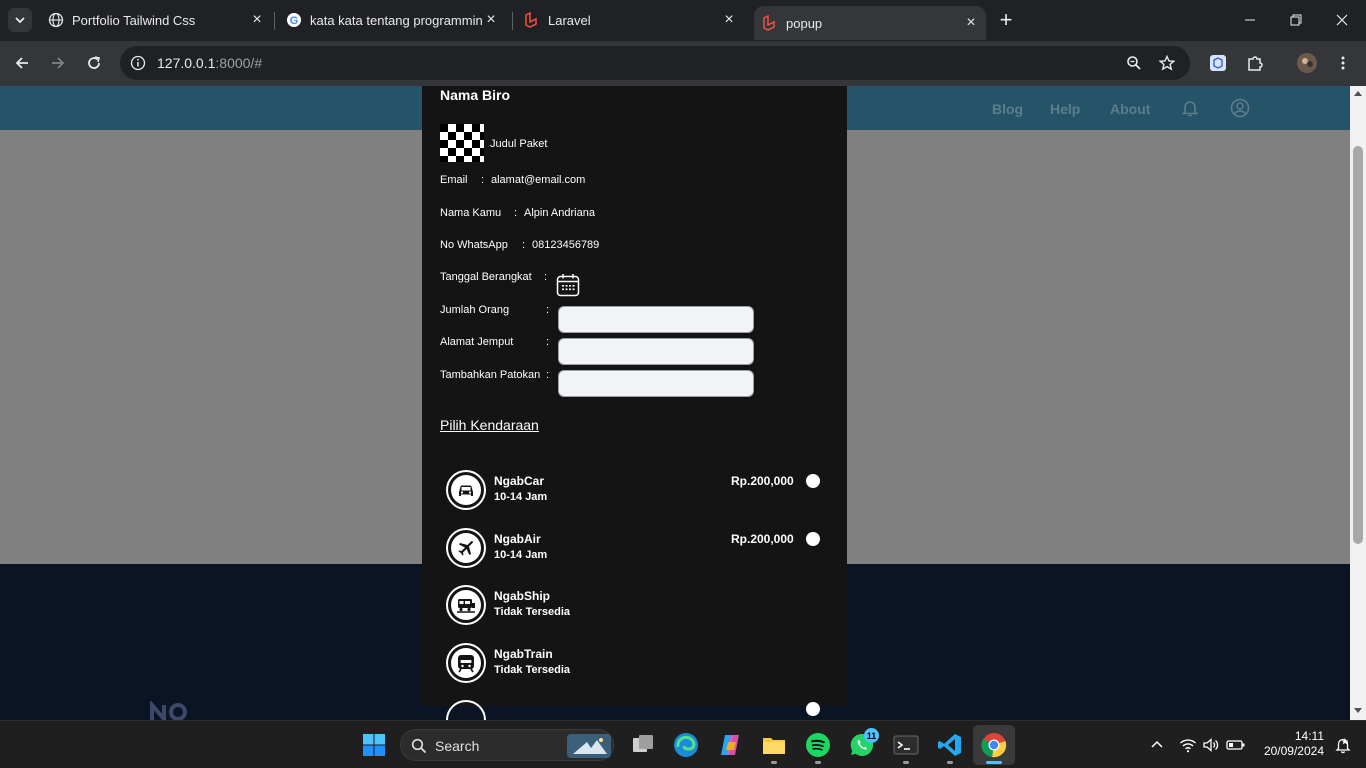 The image size is (1366, 768). I want to click on close-window-button, so click(1342, 20).